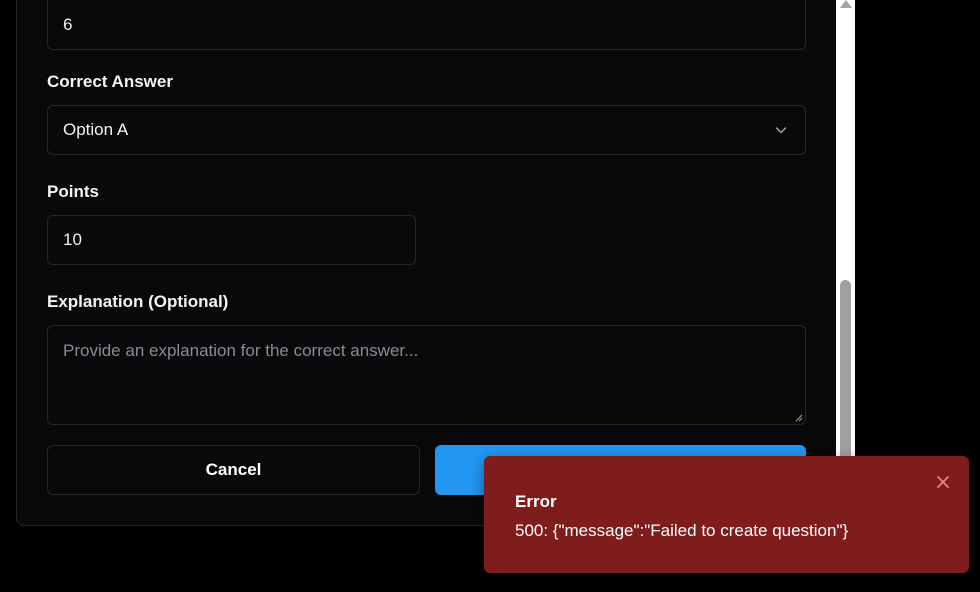  What do you see at coordinates (845, 368) in the screenshot?
I see `scrollbar-thumb` at bounding box center [845, 368].